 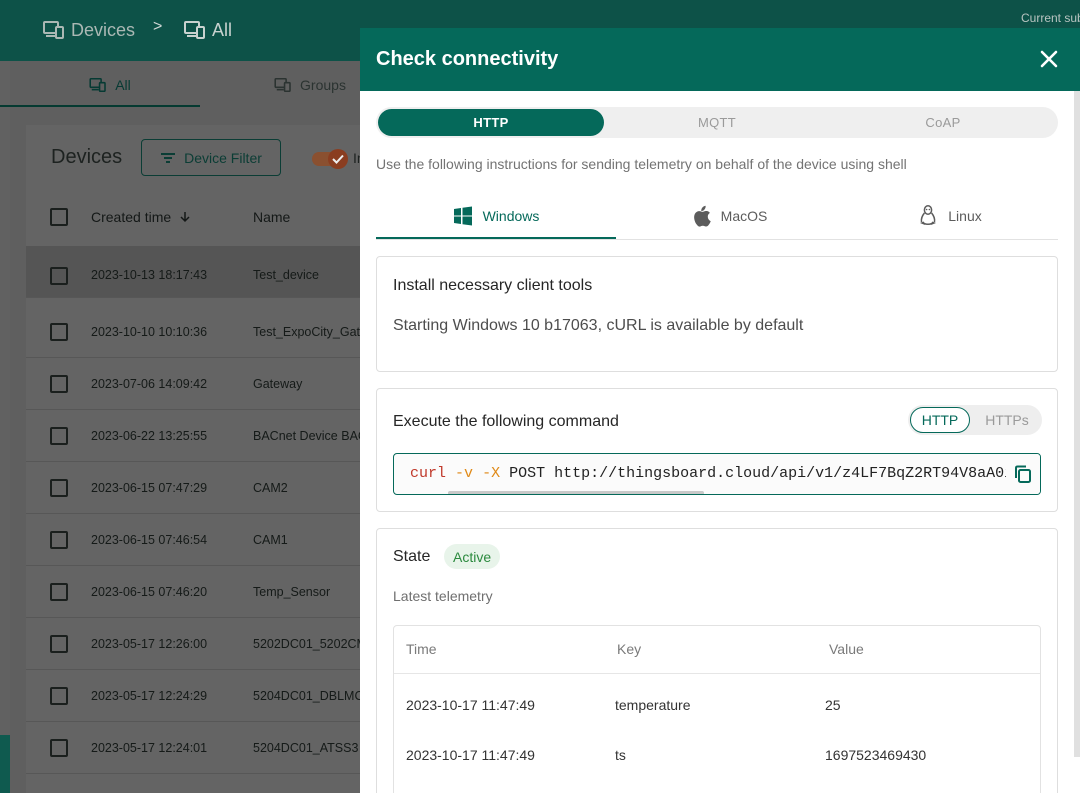 I want to click on table-divider, so click(x=717, y=673).